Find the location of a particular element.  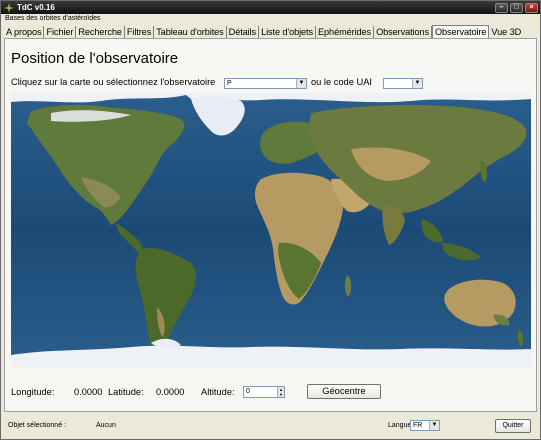

tab-about: A propos is located at coordinates (24, 32).